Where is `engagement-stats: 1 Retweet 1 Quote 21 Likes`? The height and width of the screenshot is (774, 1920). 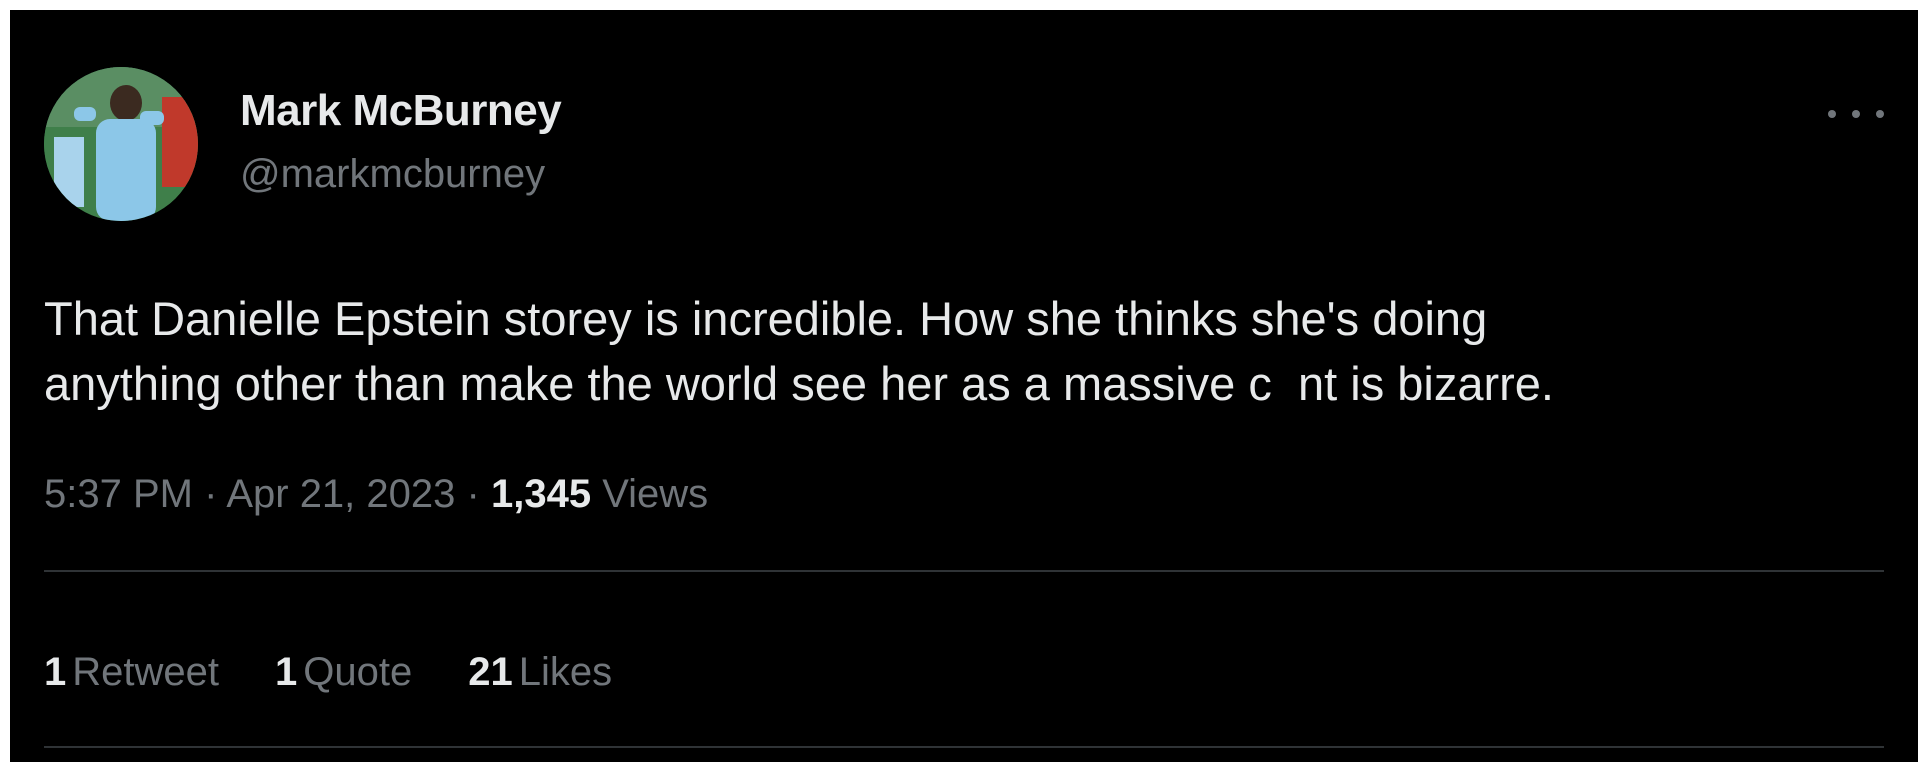 engagement-stats: 1 Retweet 1 Quote 21 Likes is located at coordinates (356, 672).